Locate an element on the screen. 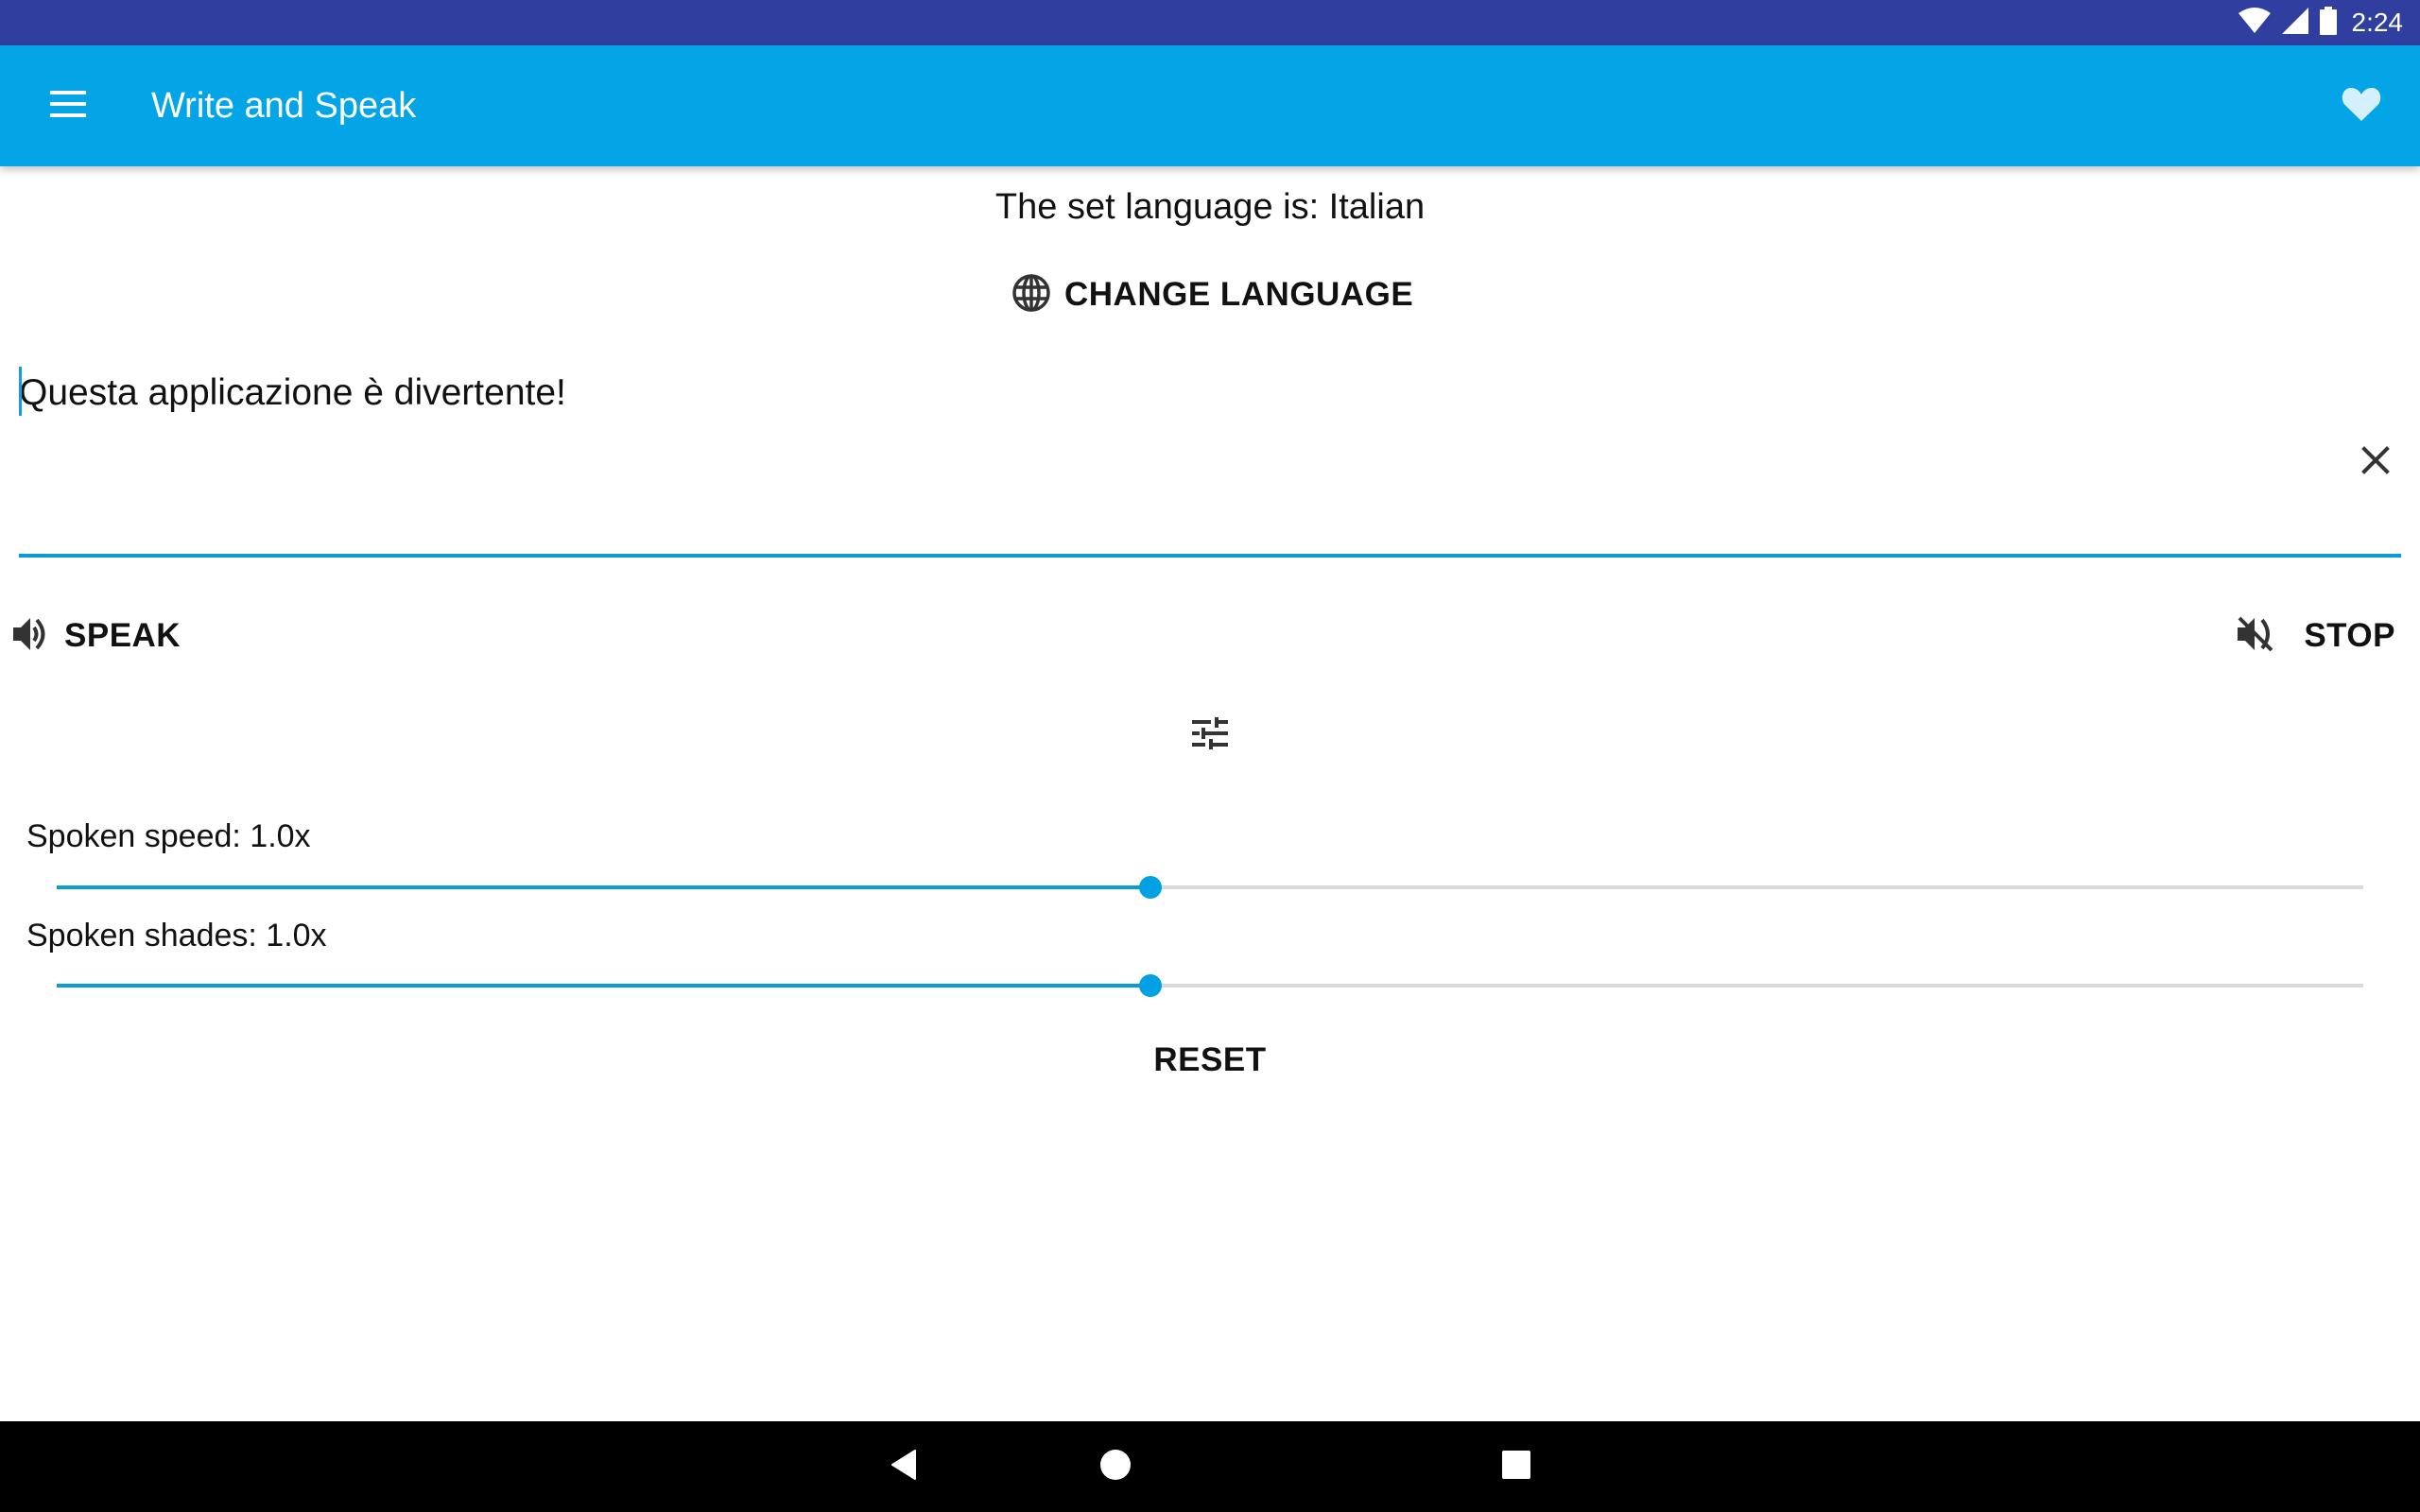  speed-slider is located at coordinates (1210, 887).